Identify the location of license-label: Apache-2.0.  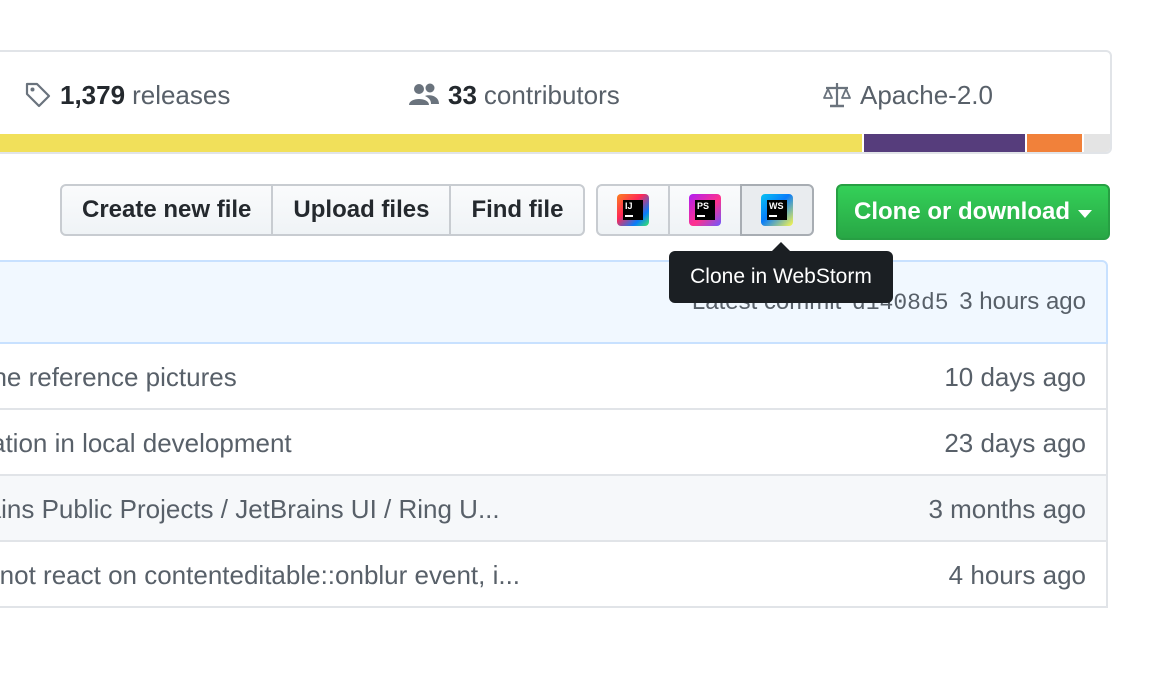
(926, 94).